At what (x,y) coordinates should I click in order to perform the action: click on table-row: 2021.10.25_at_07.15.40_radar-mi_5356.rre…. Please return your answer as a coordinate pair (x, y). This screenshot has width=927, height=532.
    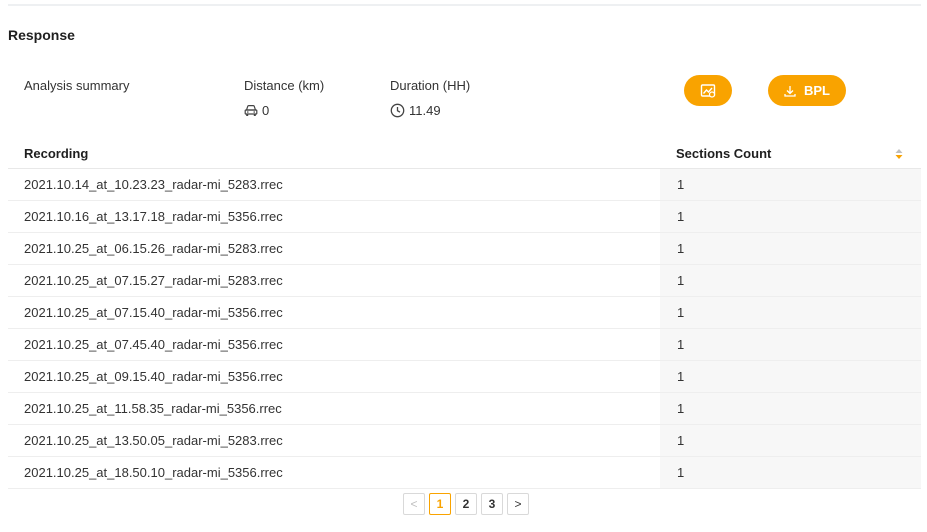
    Looking at the image, I should click on (464, 313).